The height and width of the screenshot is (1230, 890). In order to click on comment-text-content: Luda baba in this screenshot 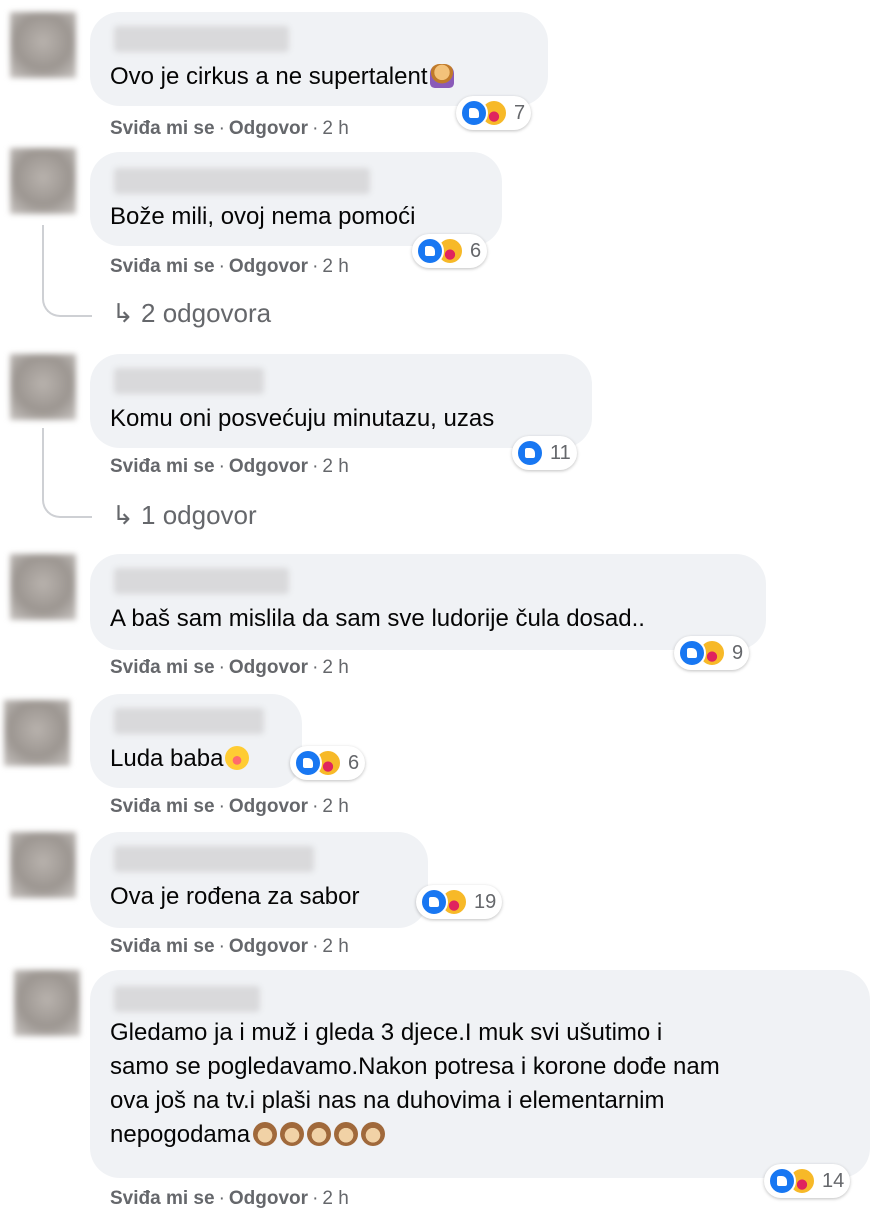, I will do `click(167, 758)`.